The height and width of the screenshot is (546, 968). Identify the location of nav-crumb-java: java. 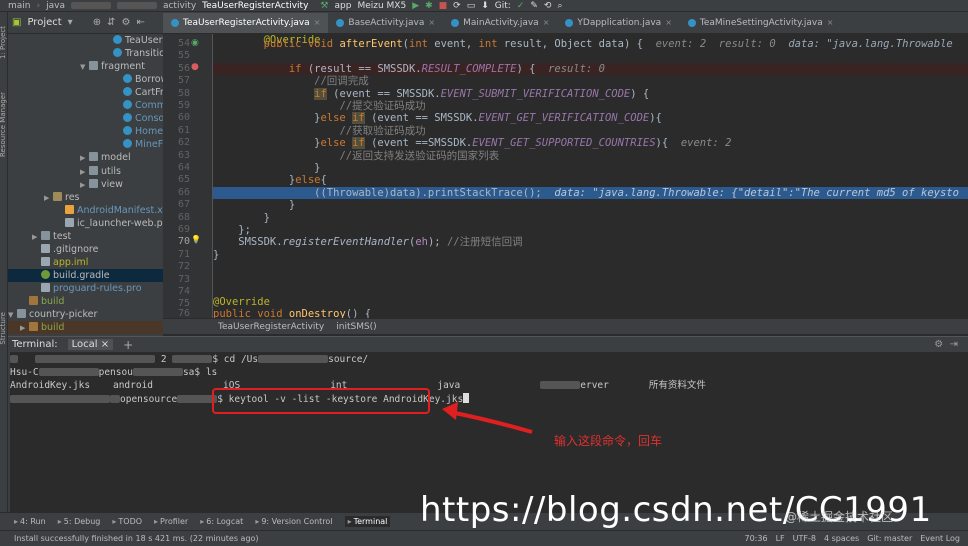
(55, 6).